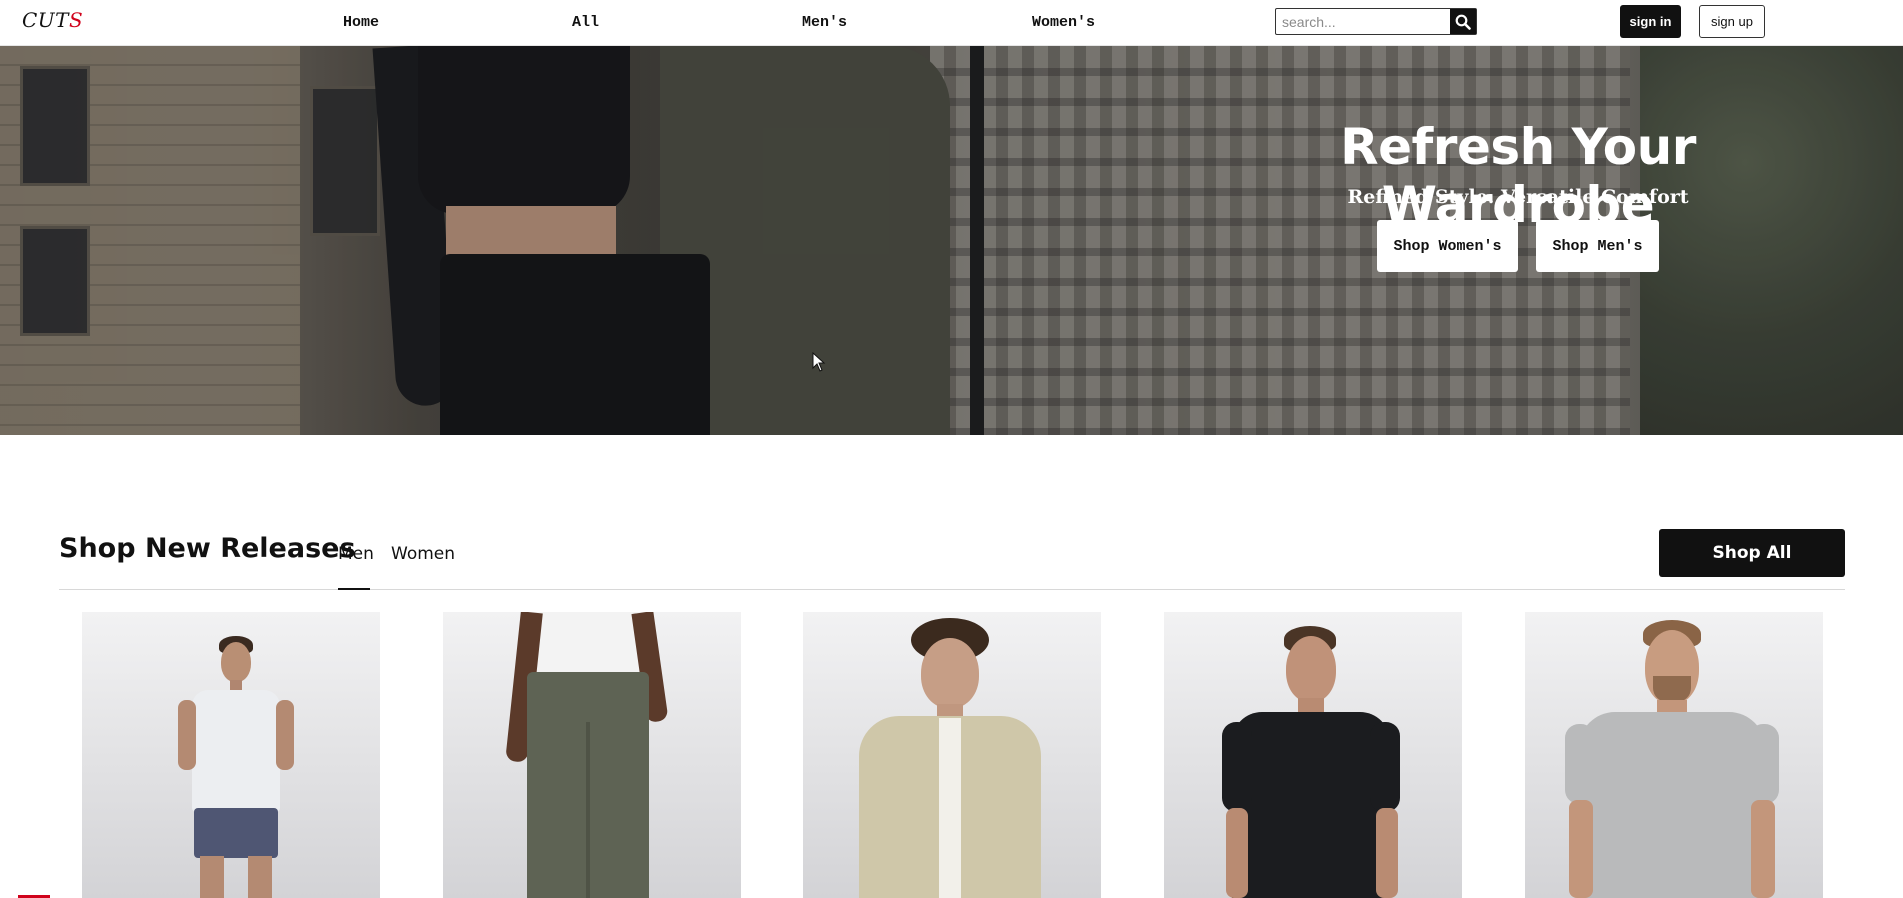 This screenshot has height=898, width=1903. I want to click on shop-womens-button: Shop Women's, so click(1447, 246).